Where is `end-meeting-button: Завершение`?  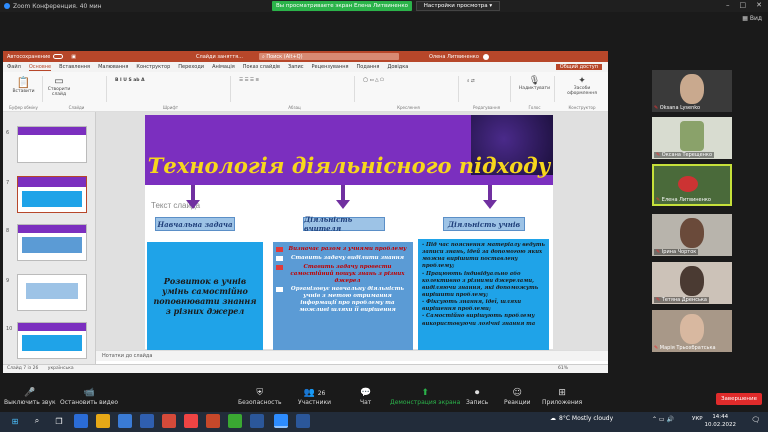
end-meeting-button: Завершение is located at coordinates (739, 399).